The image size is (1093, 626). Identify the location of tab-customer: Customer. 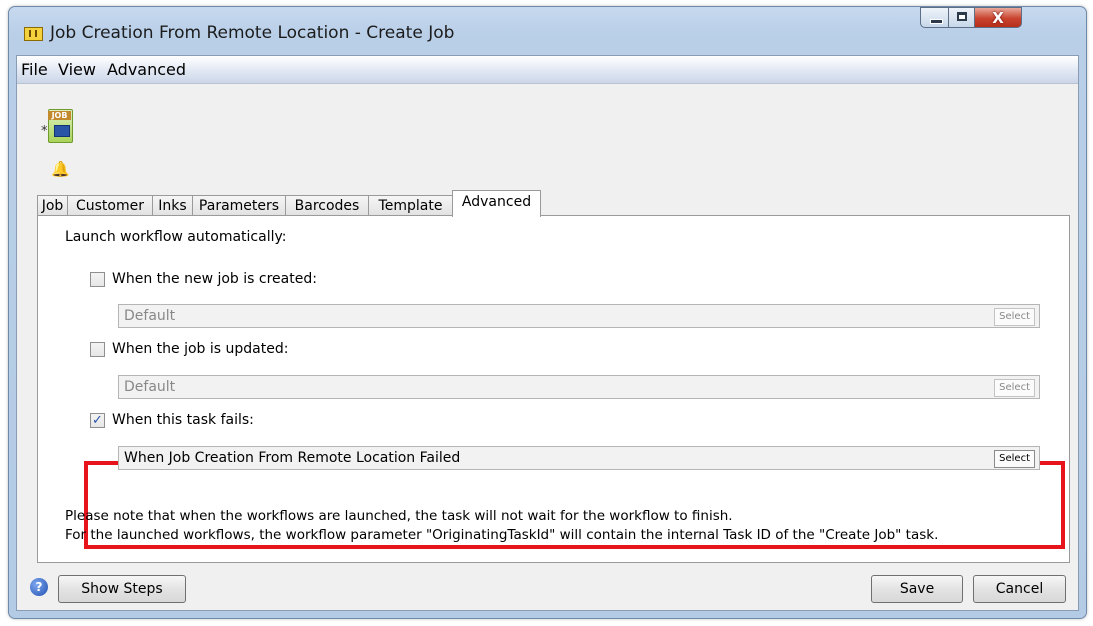
(110, 205).